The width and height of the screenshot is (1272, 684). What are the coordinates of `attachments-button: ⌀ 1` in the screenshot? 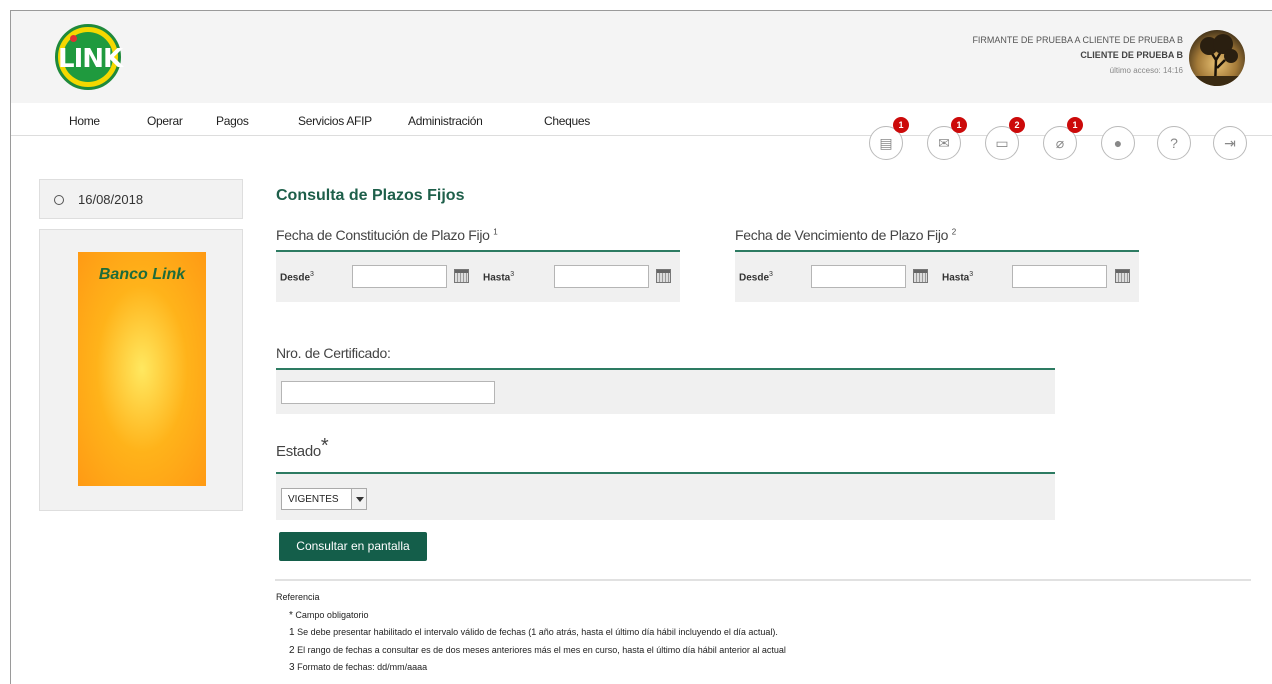 It's located at (1063, 138).